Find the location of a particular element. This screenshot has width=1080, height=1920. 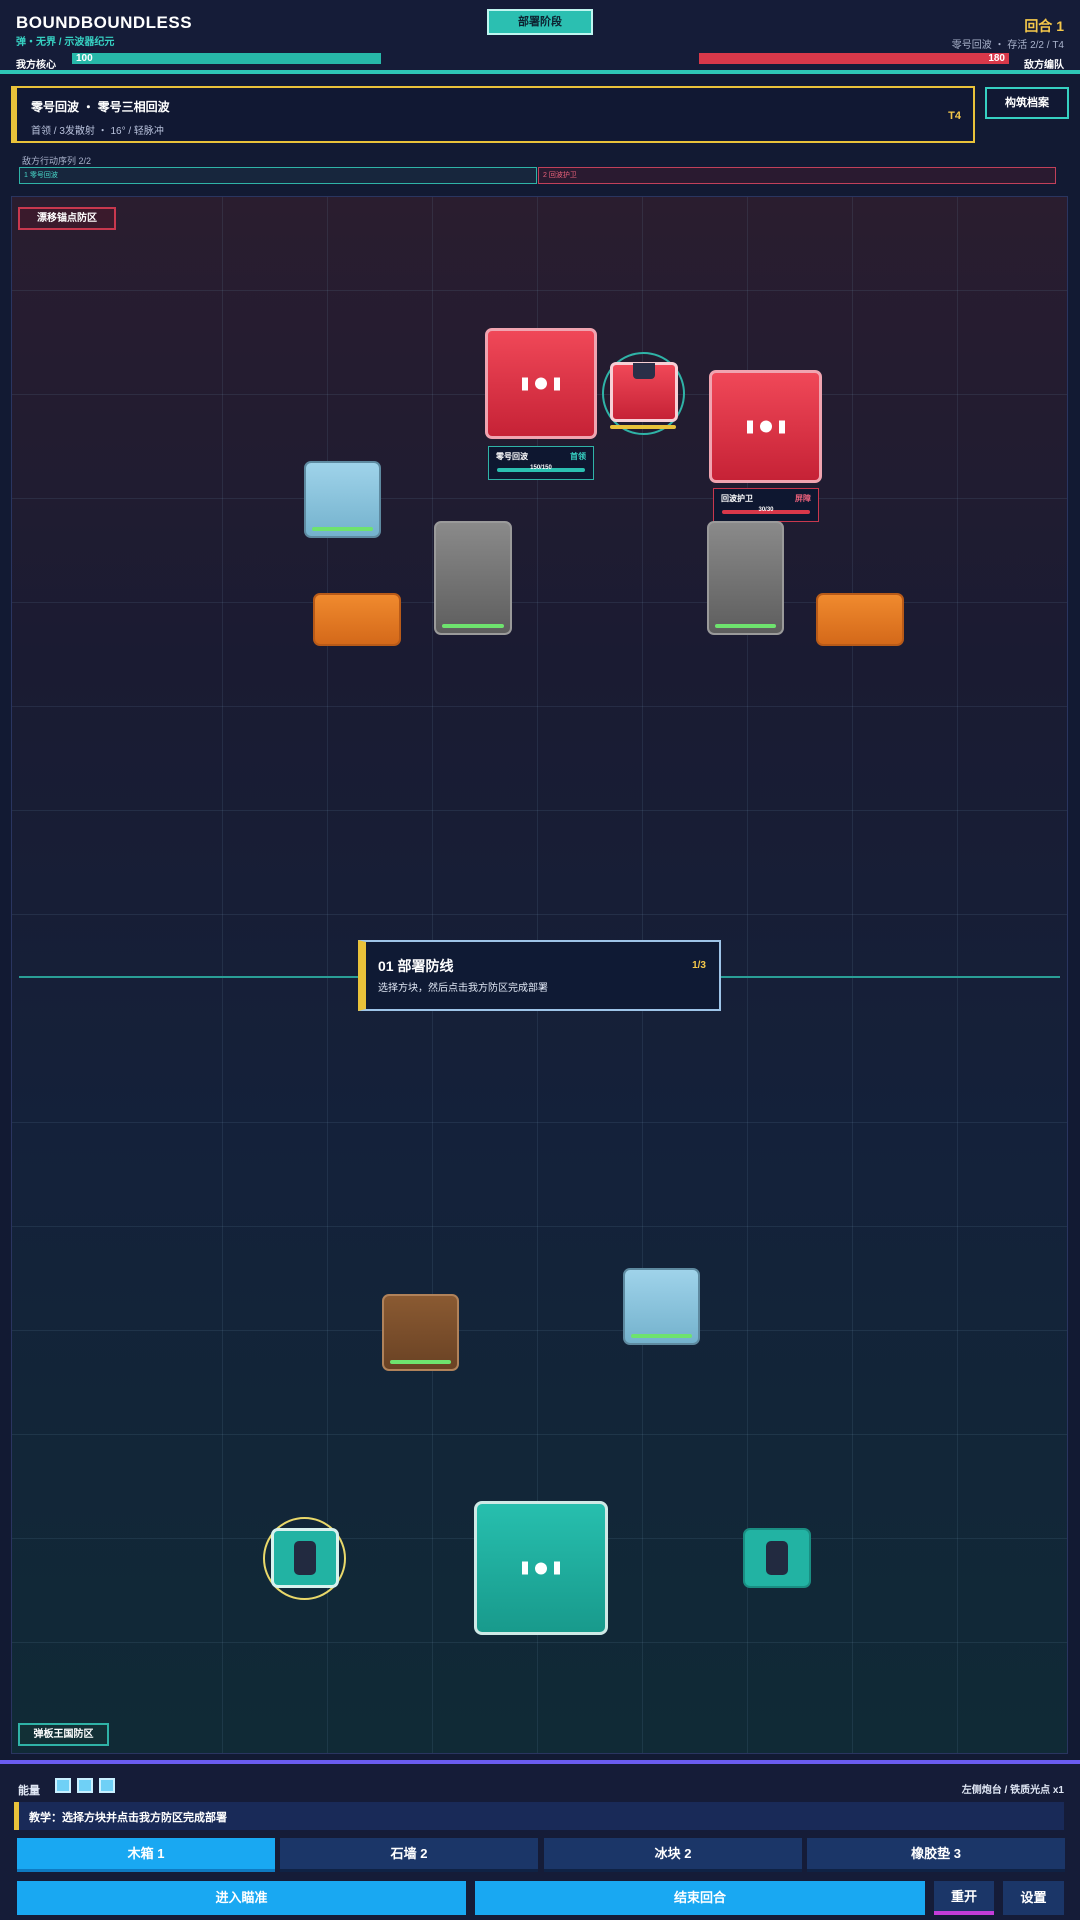

enemy-health-fill is located at coordinates (854, 58).